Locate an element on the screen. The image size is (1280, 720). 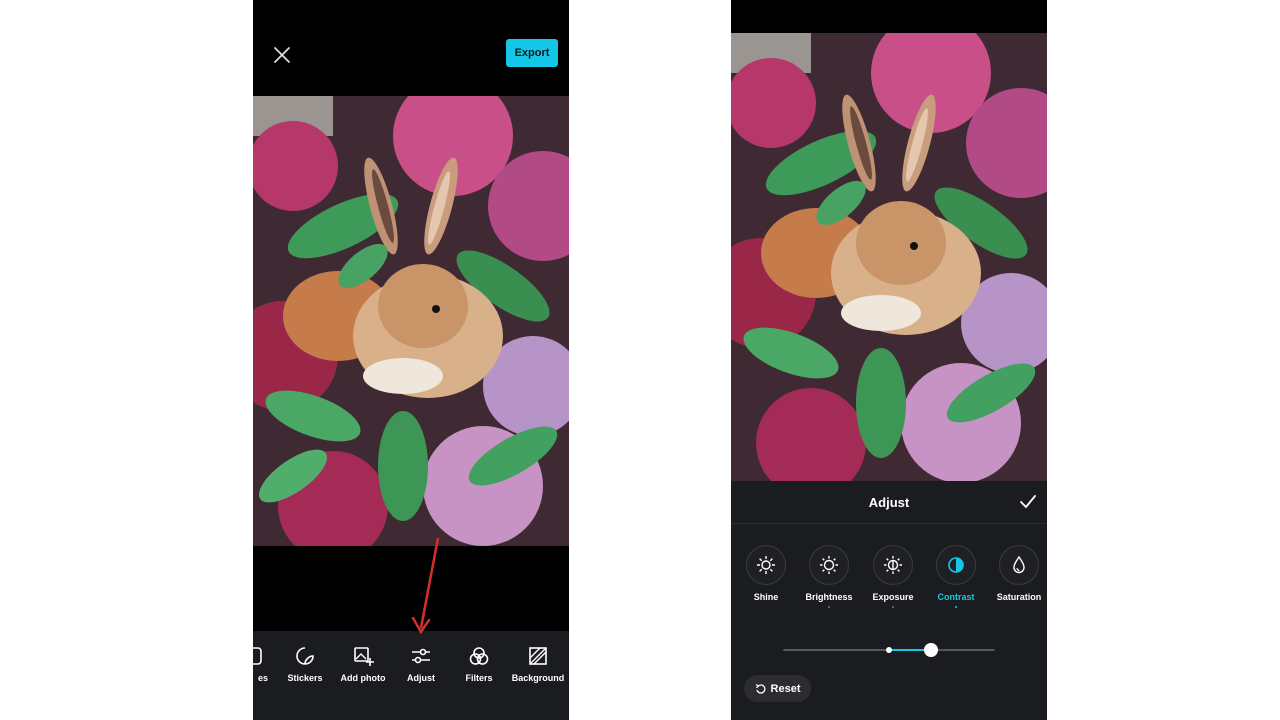
tool-adjust: Adjust is located at coordinates (421, 664).